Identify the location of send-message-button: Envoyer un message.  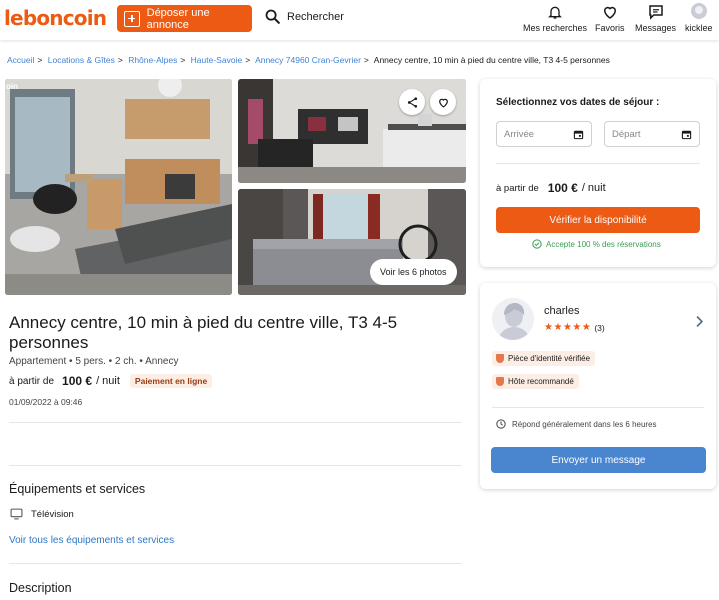
(598, 460).